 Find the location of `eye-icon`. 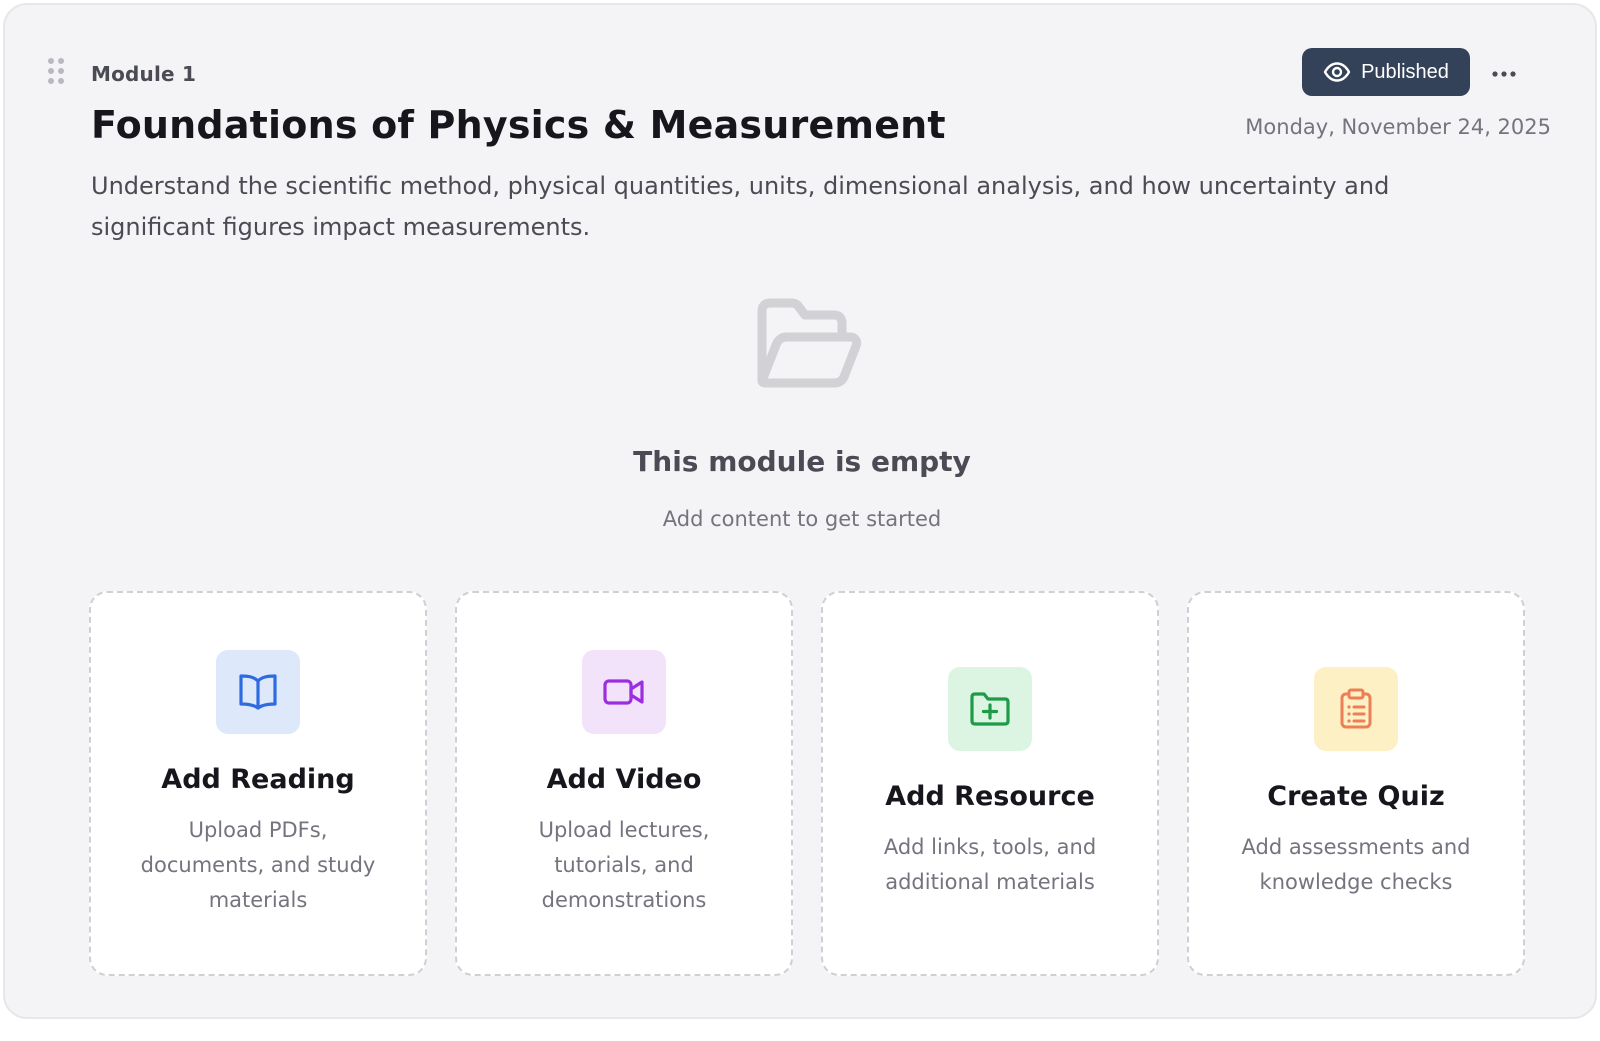

eye-icon is located at coordinates (1337, 72).